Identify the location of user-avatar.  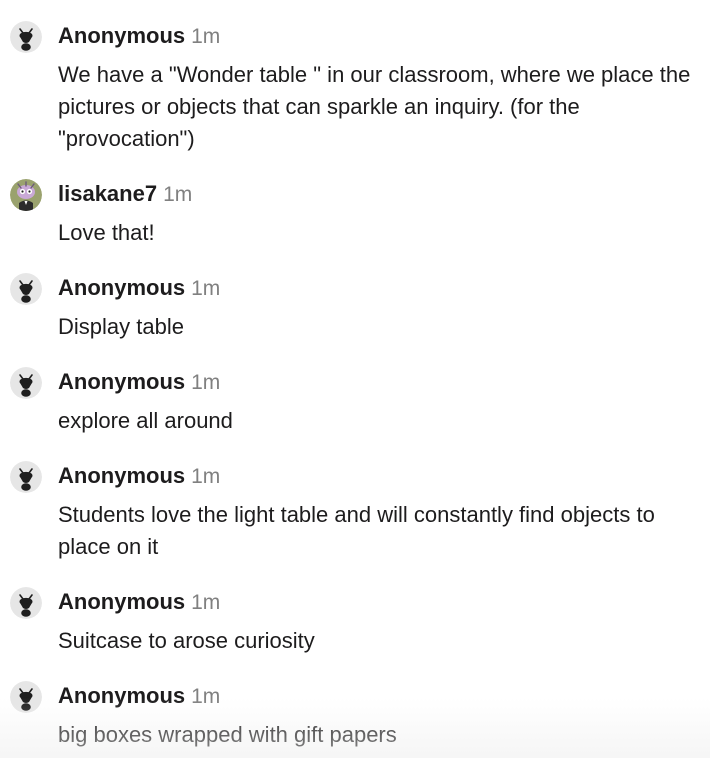
(26, 195).